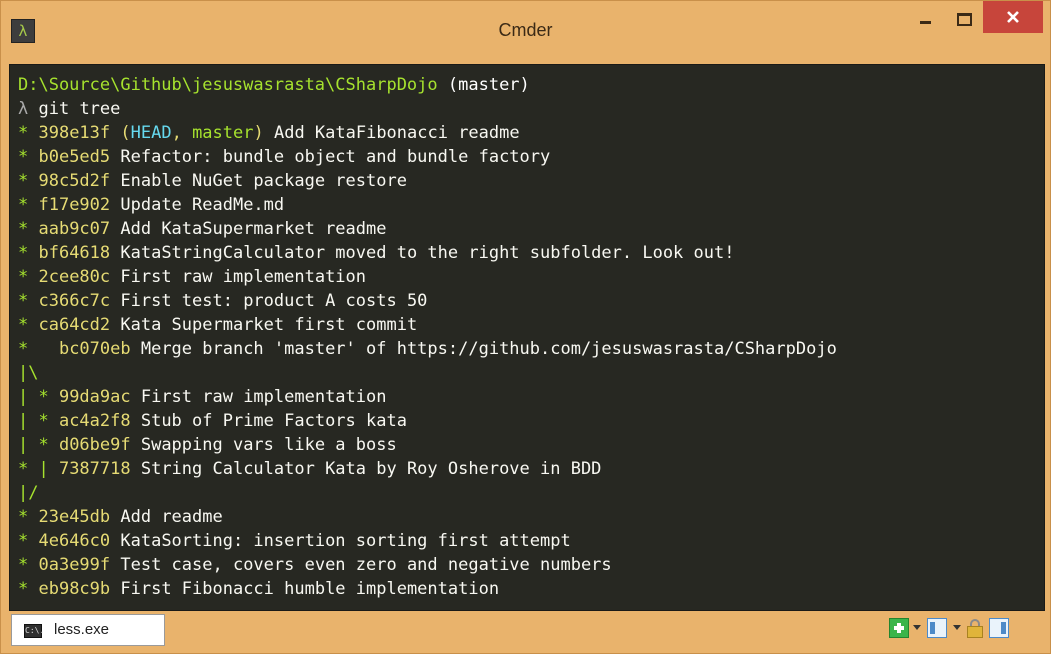 The width and height of the screenshot is (1051, 654). Describe the element at coordinates (74, 541) in the screenshot. I see `commit-hash: 4e646c0` at that location.